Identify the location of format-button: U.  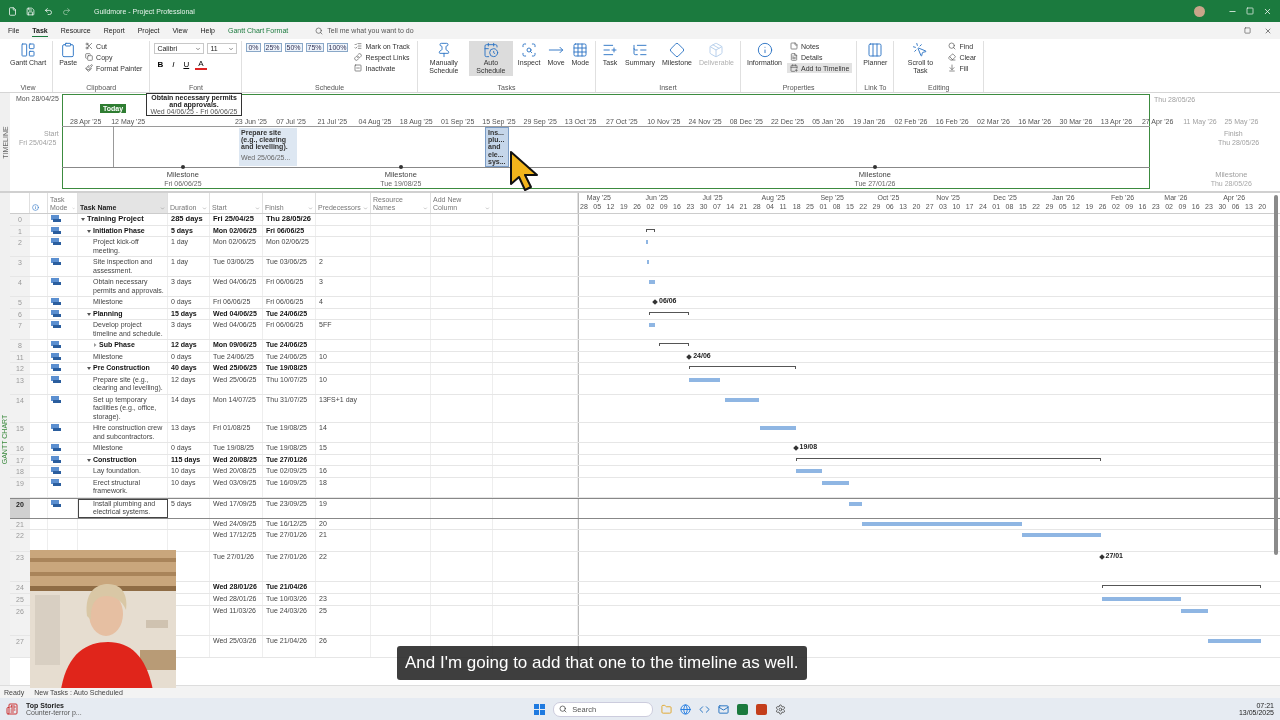
(186, 64).